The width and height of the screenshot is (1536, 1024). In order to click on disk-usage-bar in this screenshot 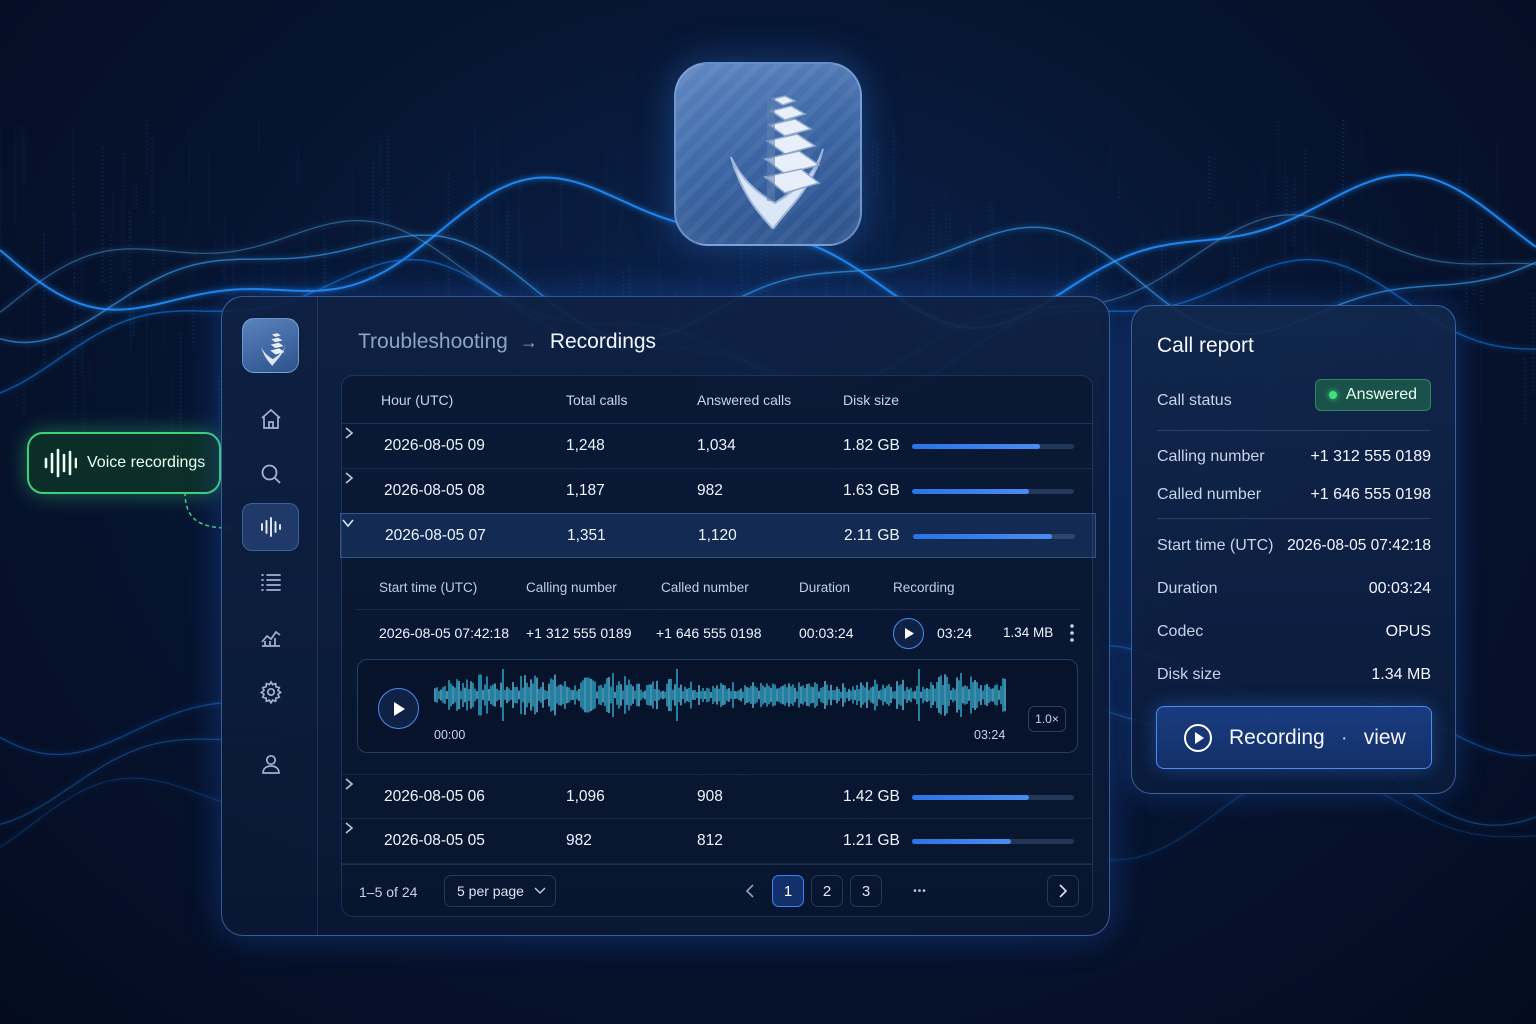, I will do `click(993, 797)`.